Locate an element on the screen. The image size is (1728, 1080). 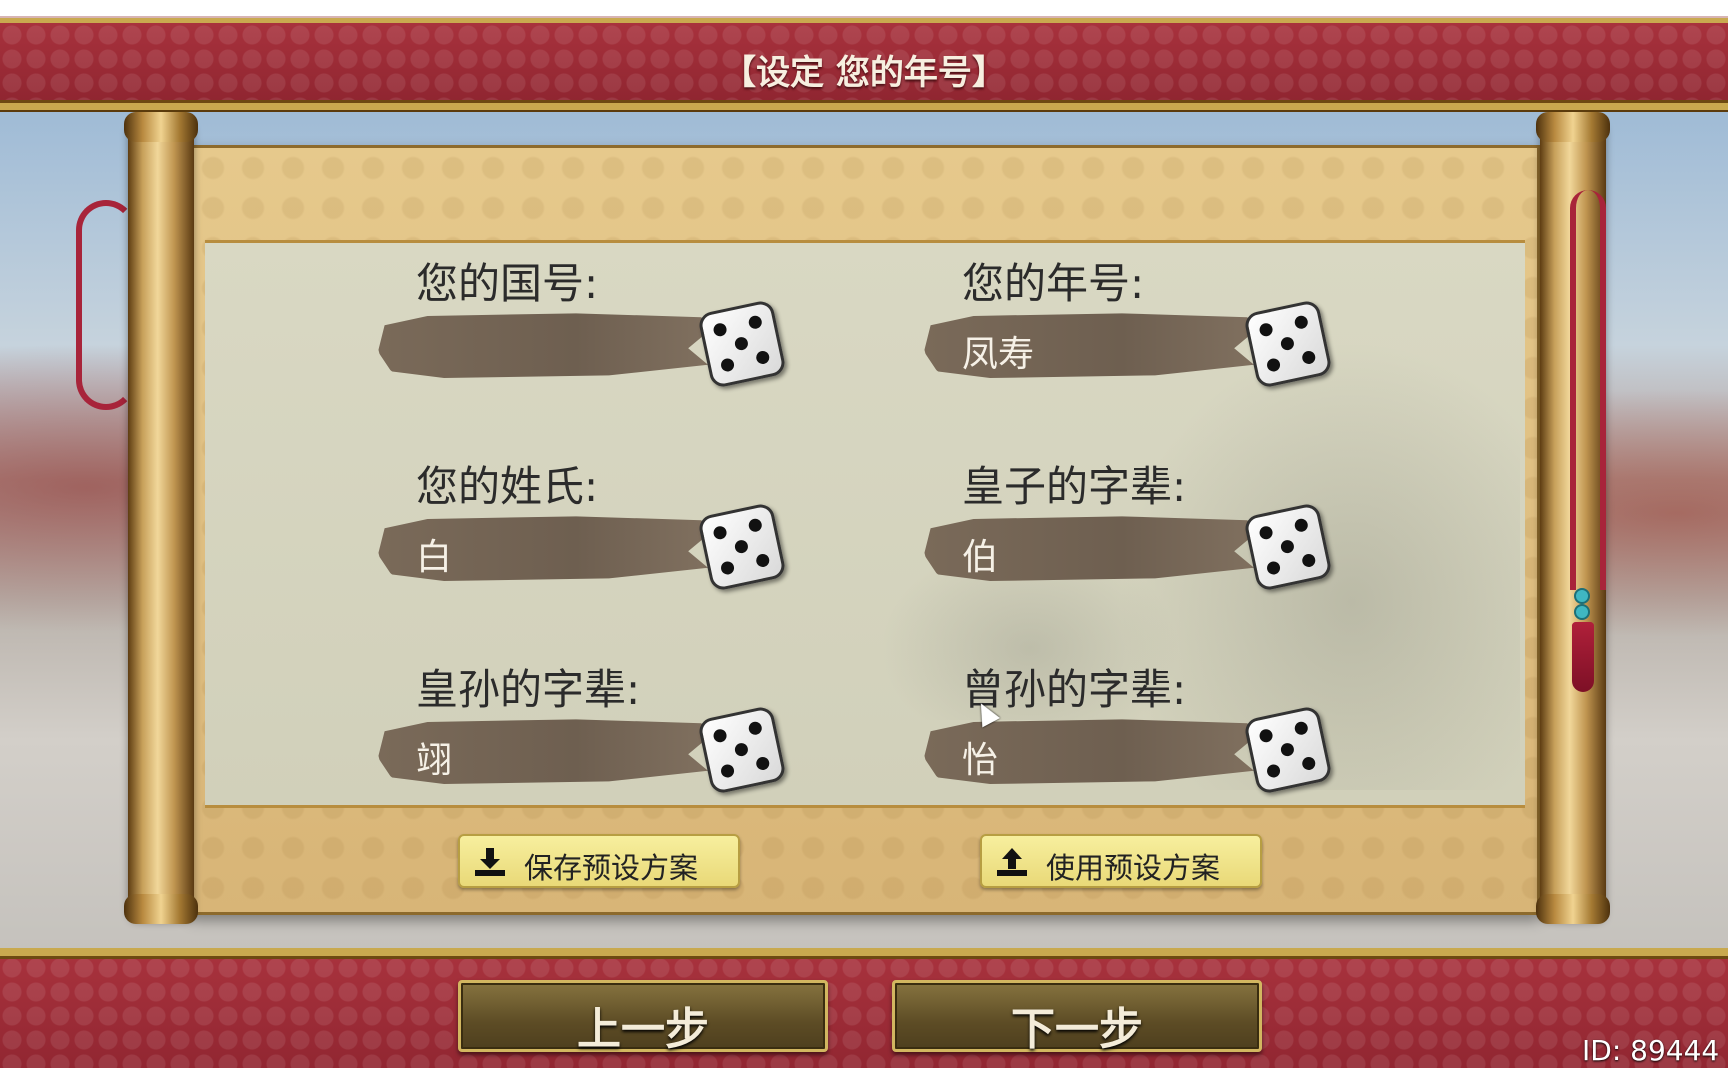
field-surname: 您的姓氏: 白 is located at coordinates (588, 523).